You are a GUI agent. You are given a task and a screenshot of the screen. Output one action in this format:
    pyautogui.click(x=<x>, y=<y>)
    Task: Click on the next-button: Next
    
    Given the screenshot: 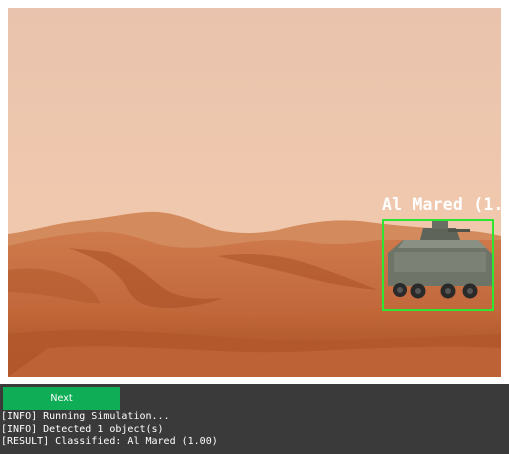 What is the action you would take?
    pyautogui.click(x=61, y=398)
    